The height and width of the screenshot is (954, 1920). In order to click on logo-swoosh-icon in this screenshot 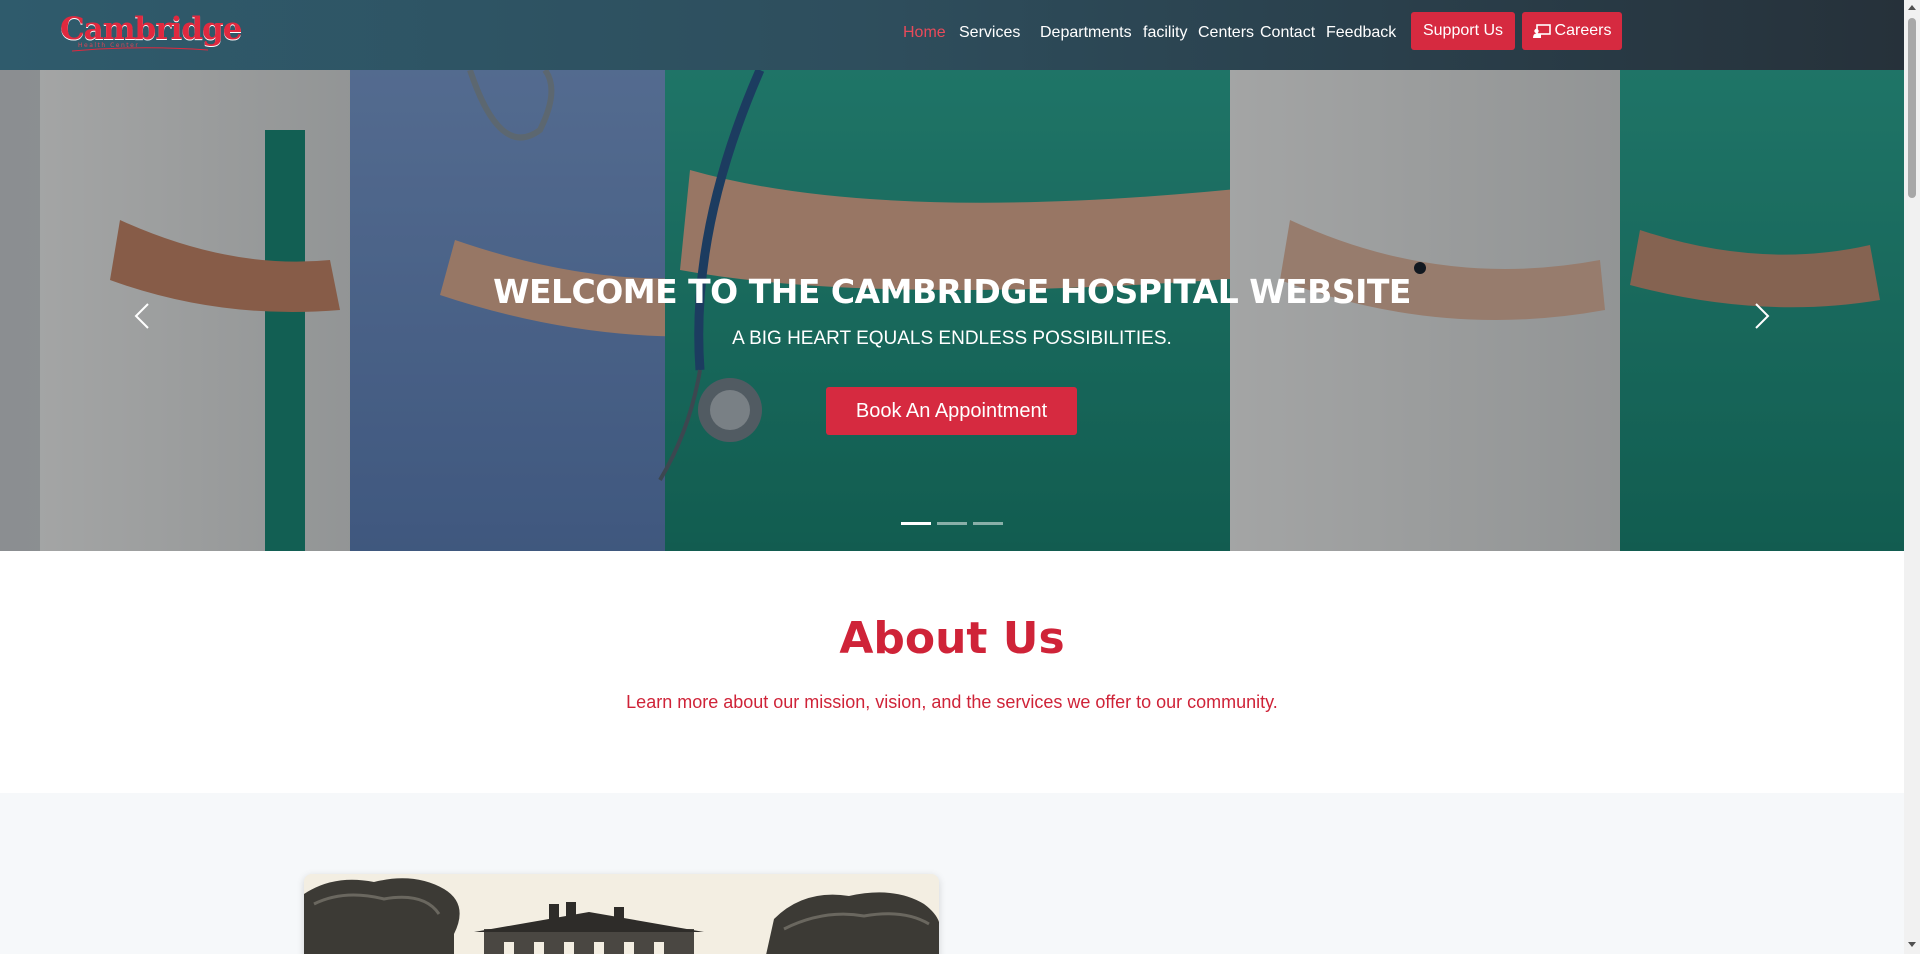, I will do `click(140, 49)`.